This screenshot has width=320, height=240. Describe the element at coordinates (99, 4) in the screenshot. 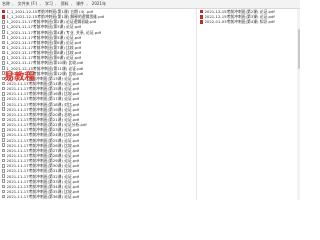

I see `breadcrumb-item: 2021年` at that location.